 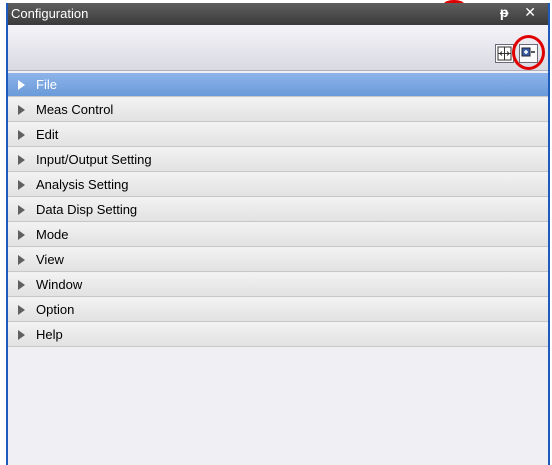 What do you see at coordinates (46, 84) in the screenshot?
I see `menu-item-label: File` at bounding box center [46, 84].